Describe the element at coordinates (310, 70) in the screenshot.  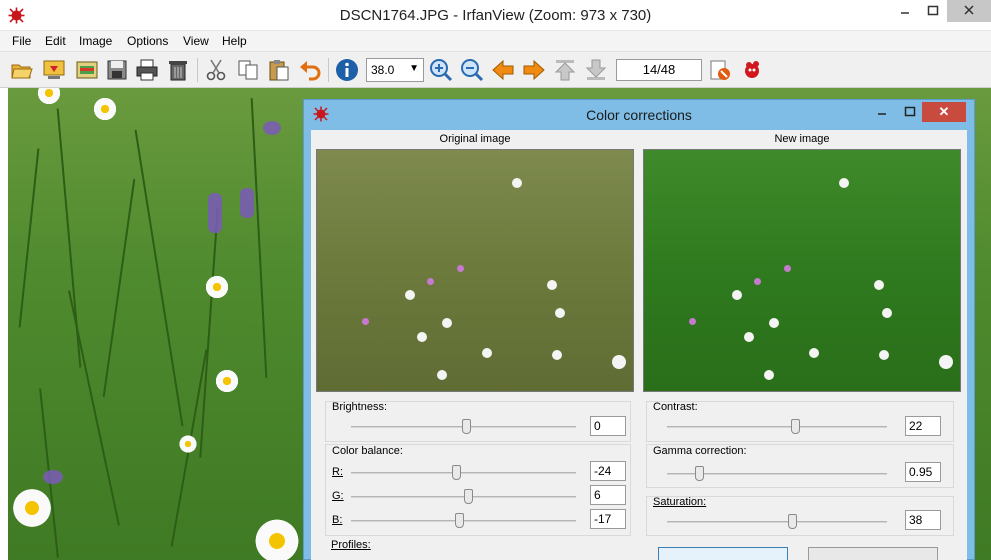
I see `undo-icon` at that location.